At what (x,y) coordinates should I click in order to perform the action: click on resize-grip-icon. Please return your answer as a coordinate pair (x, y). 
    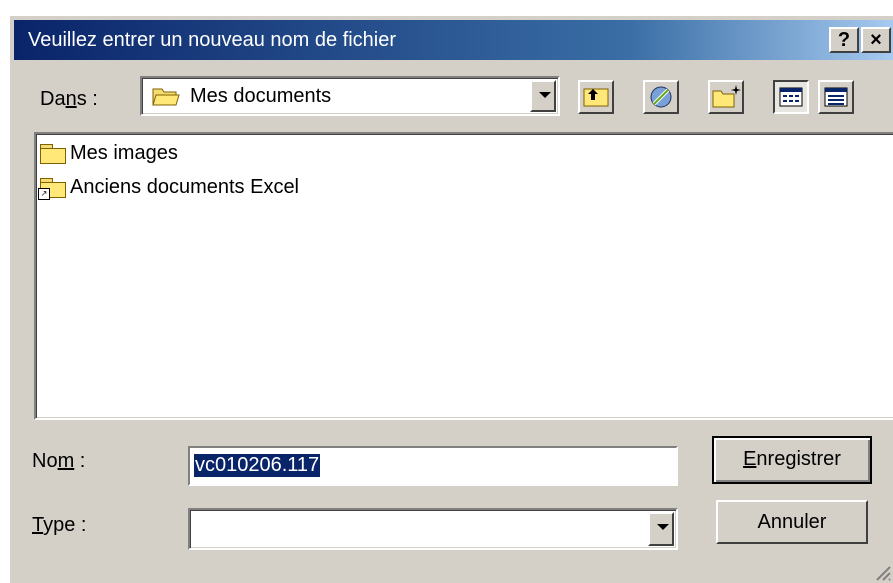
    Looking at the image, I should click on (882, 572).